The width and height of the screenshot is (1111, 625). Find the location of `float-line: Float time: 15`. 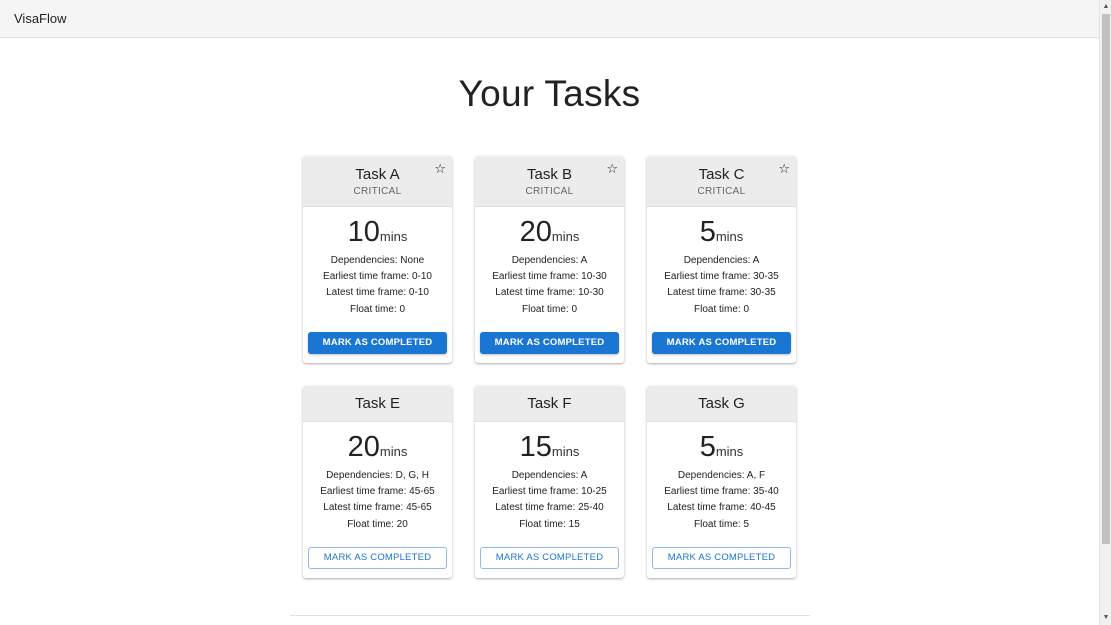

float-line: Float time: 15 is located at coordinates (549, 525).